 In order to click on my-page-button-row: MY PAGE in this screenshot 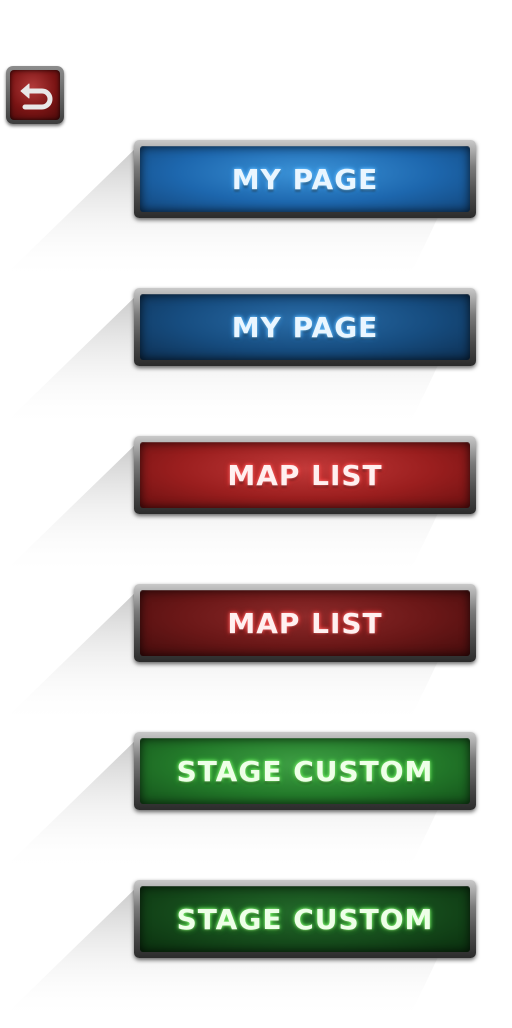, I will do `click(256, 214)`.